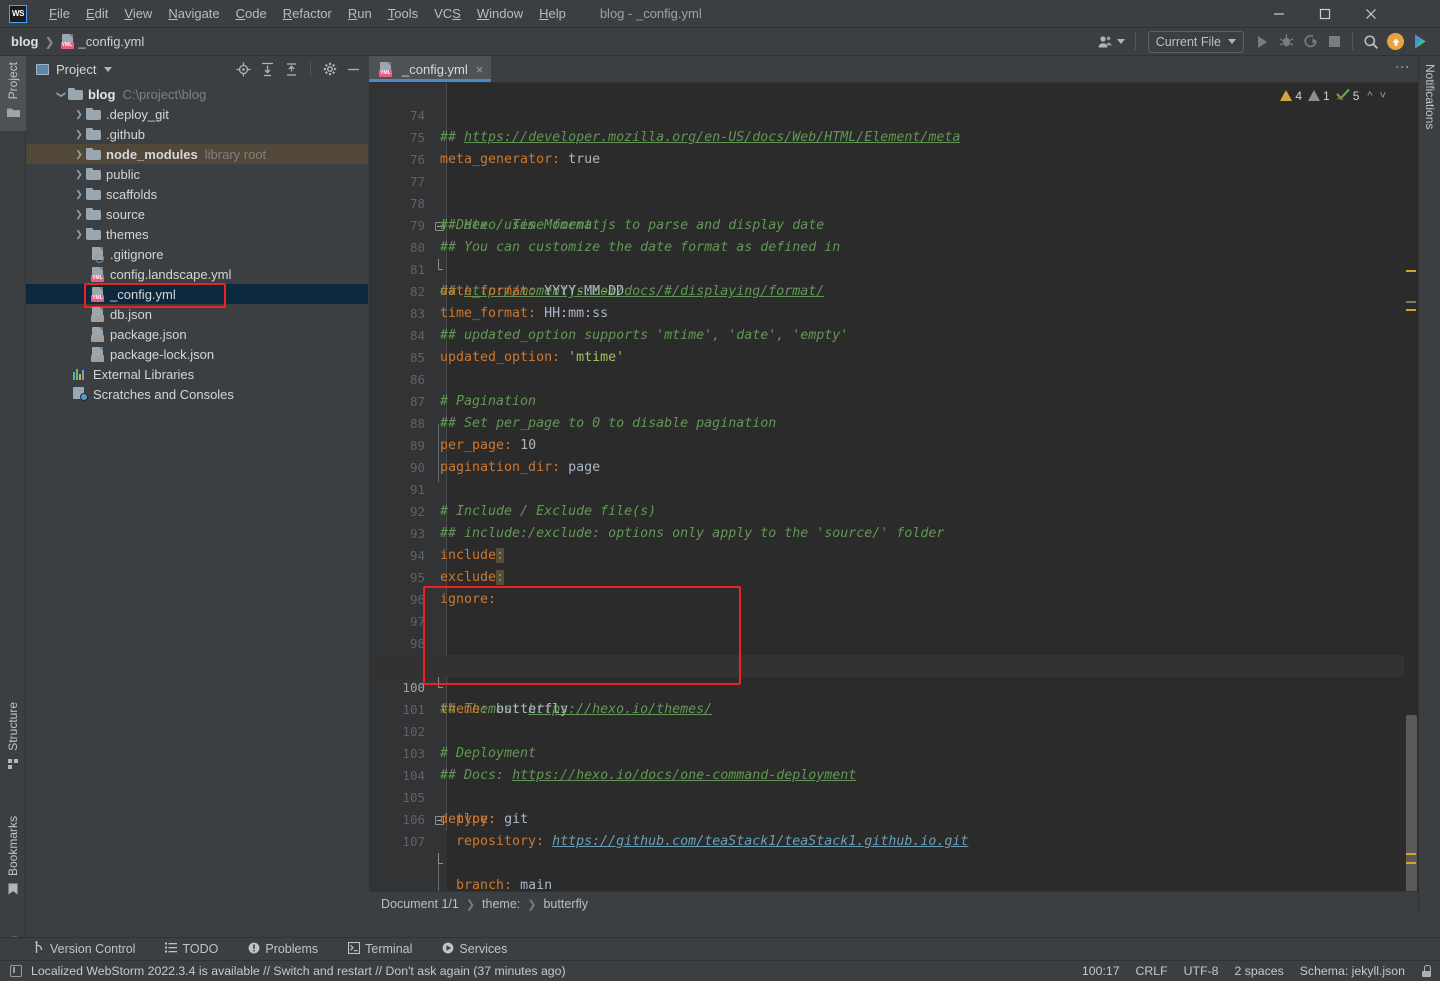 The height and width of the screenshot is (981, 1440). Describe the element at coordinates (1310, 42) in the screenshot. I see `coverage-icon` at that location.